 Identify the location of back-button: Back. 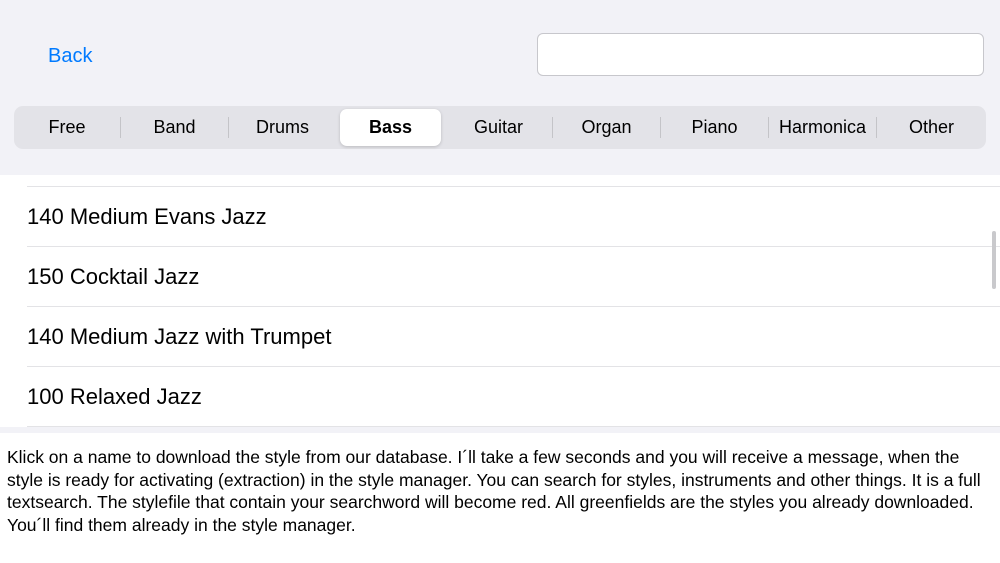
(70, 56).